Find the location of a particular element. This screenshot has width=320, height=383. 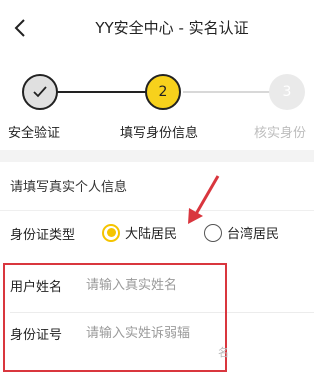

step-1-indicator is located at coordinates (40, 92).